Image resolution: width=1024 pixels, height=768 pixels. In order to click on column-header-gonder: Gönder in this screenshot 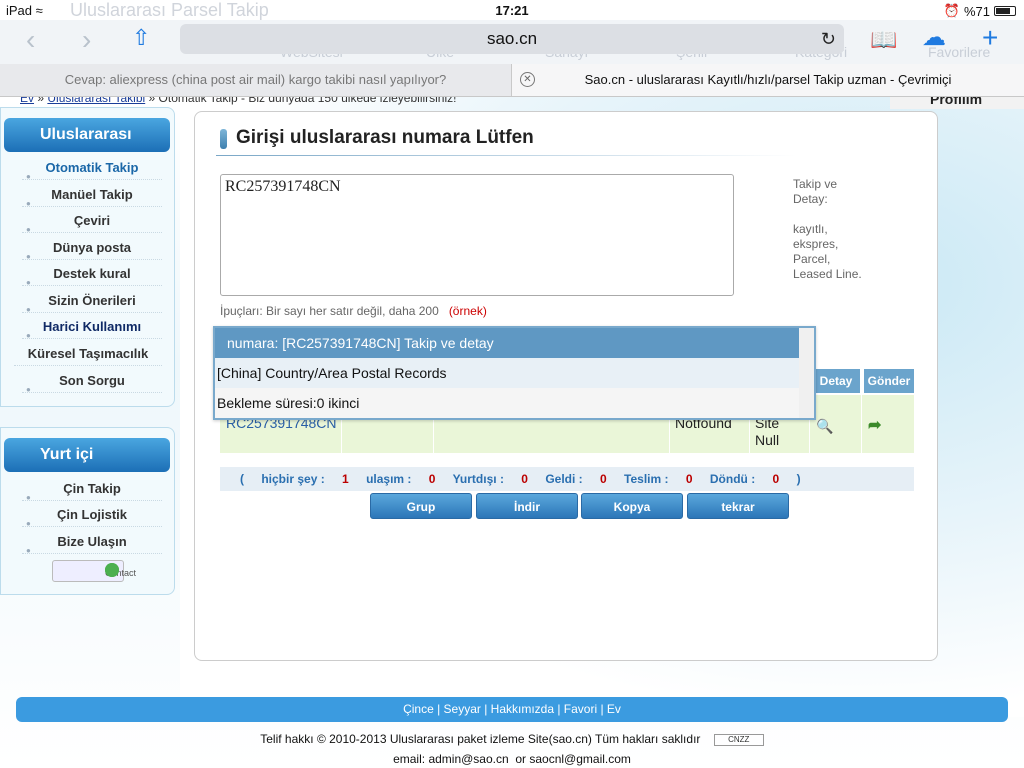, I will do `click(889, 381)`.